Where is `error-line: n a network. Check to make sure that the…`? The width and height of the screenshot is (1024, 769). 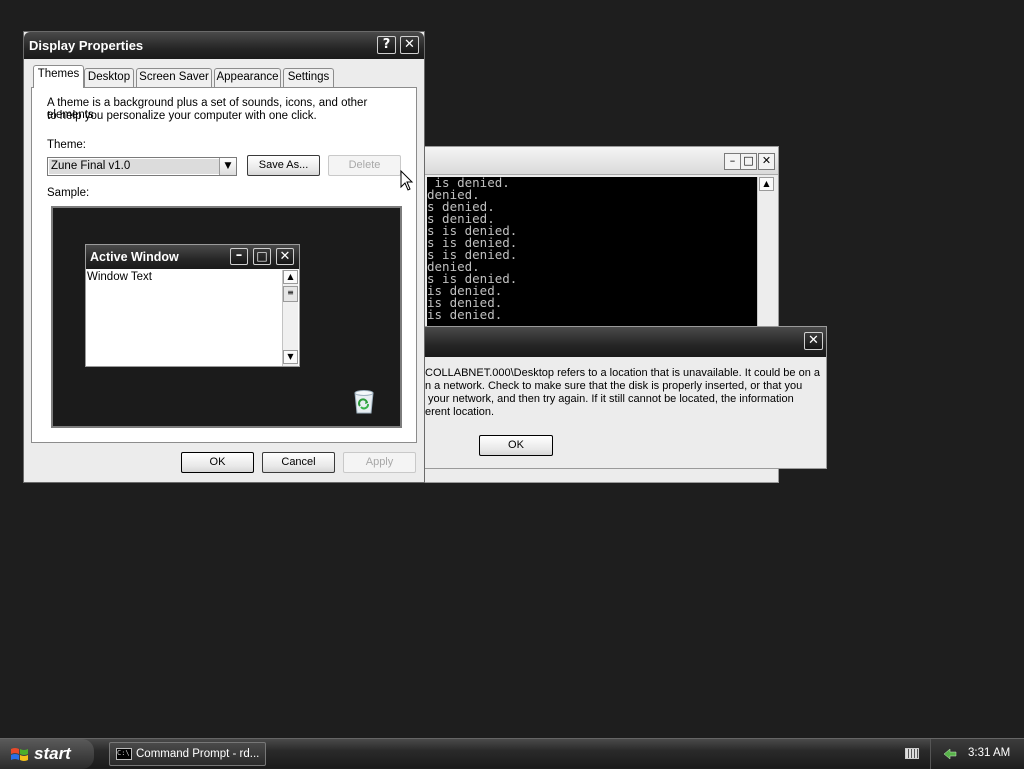
error-line: n a network. Check to make sure that the… is located at coordinates (614, 386).